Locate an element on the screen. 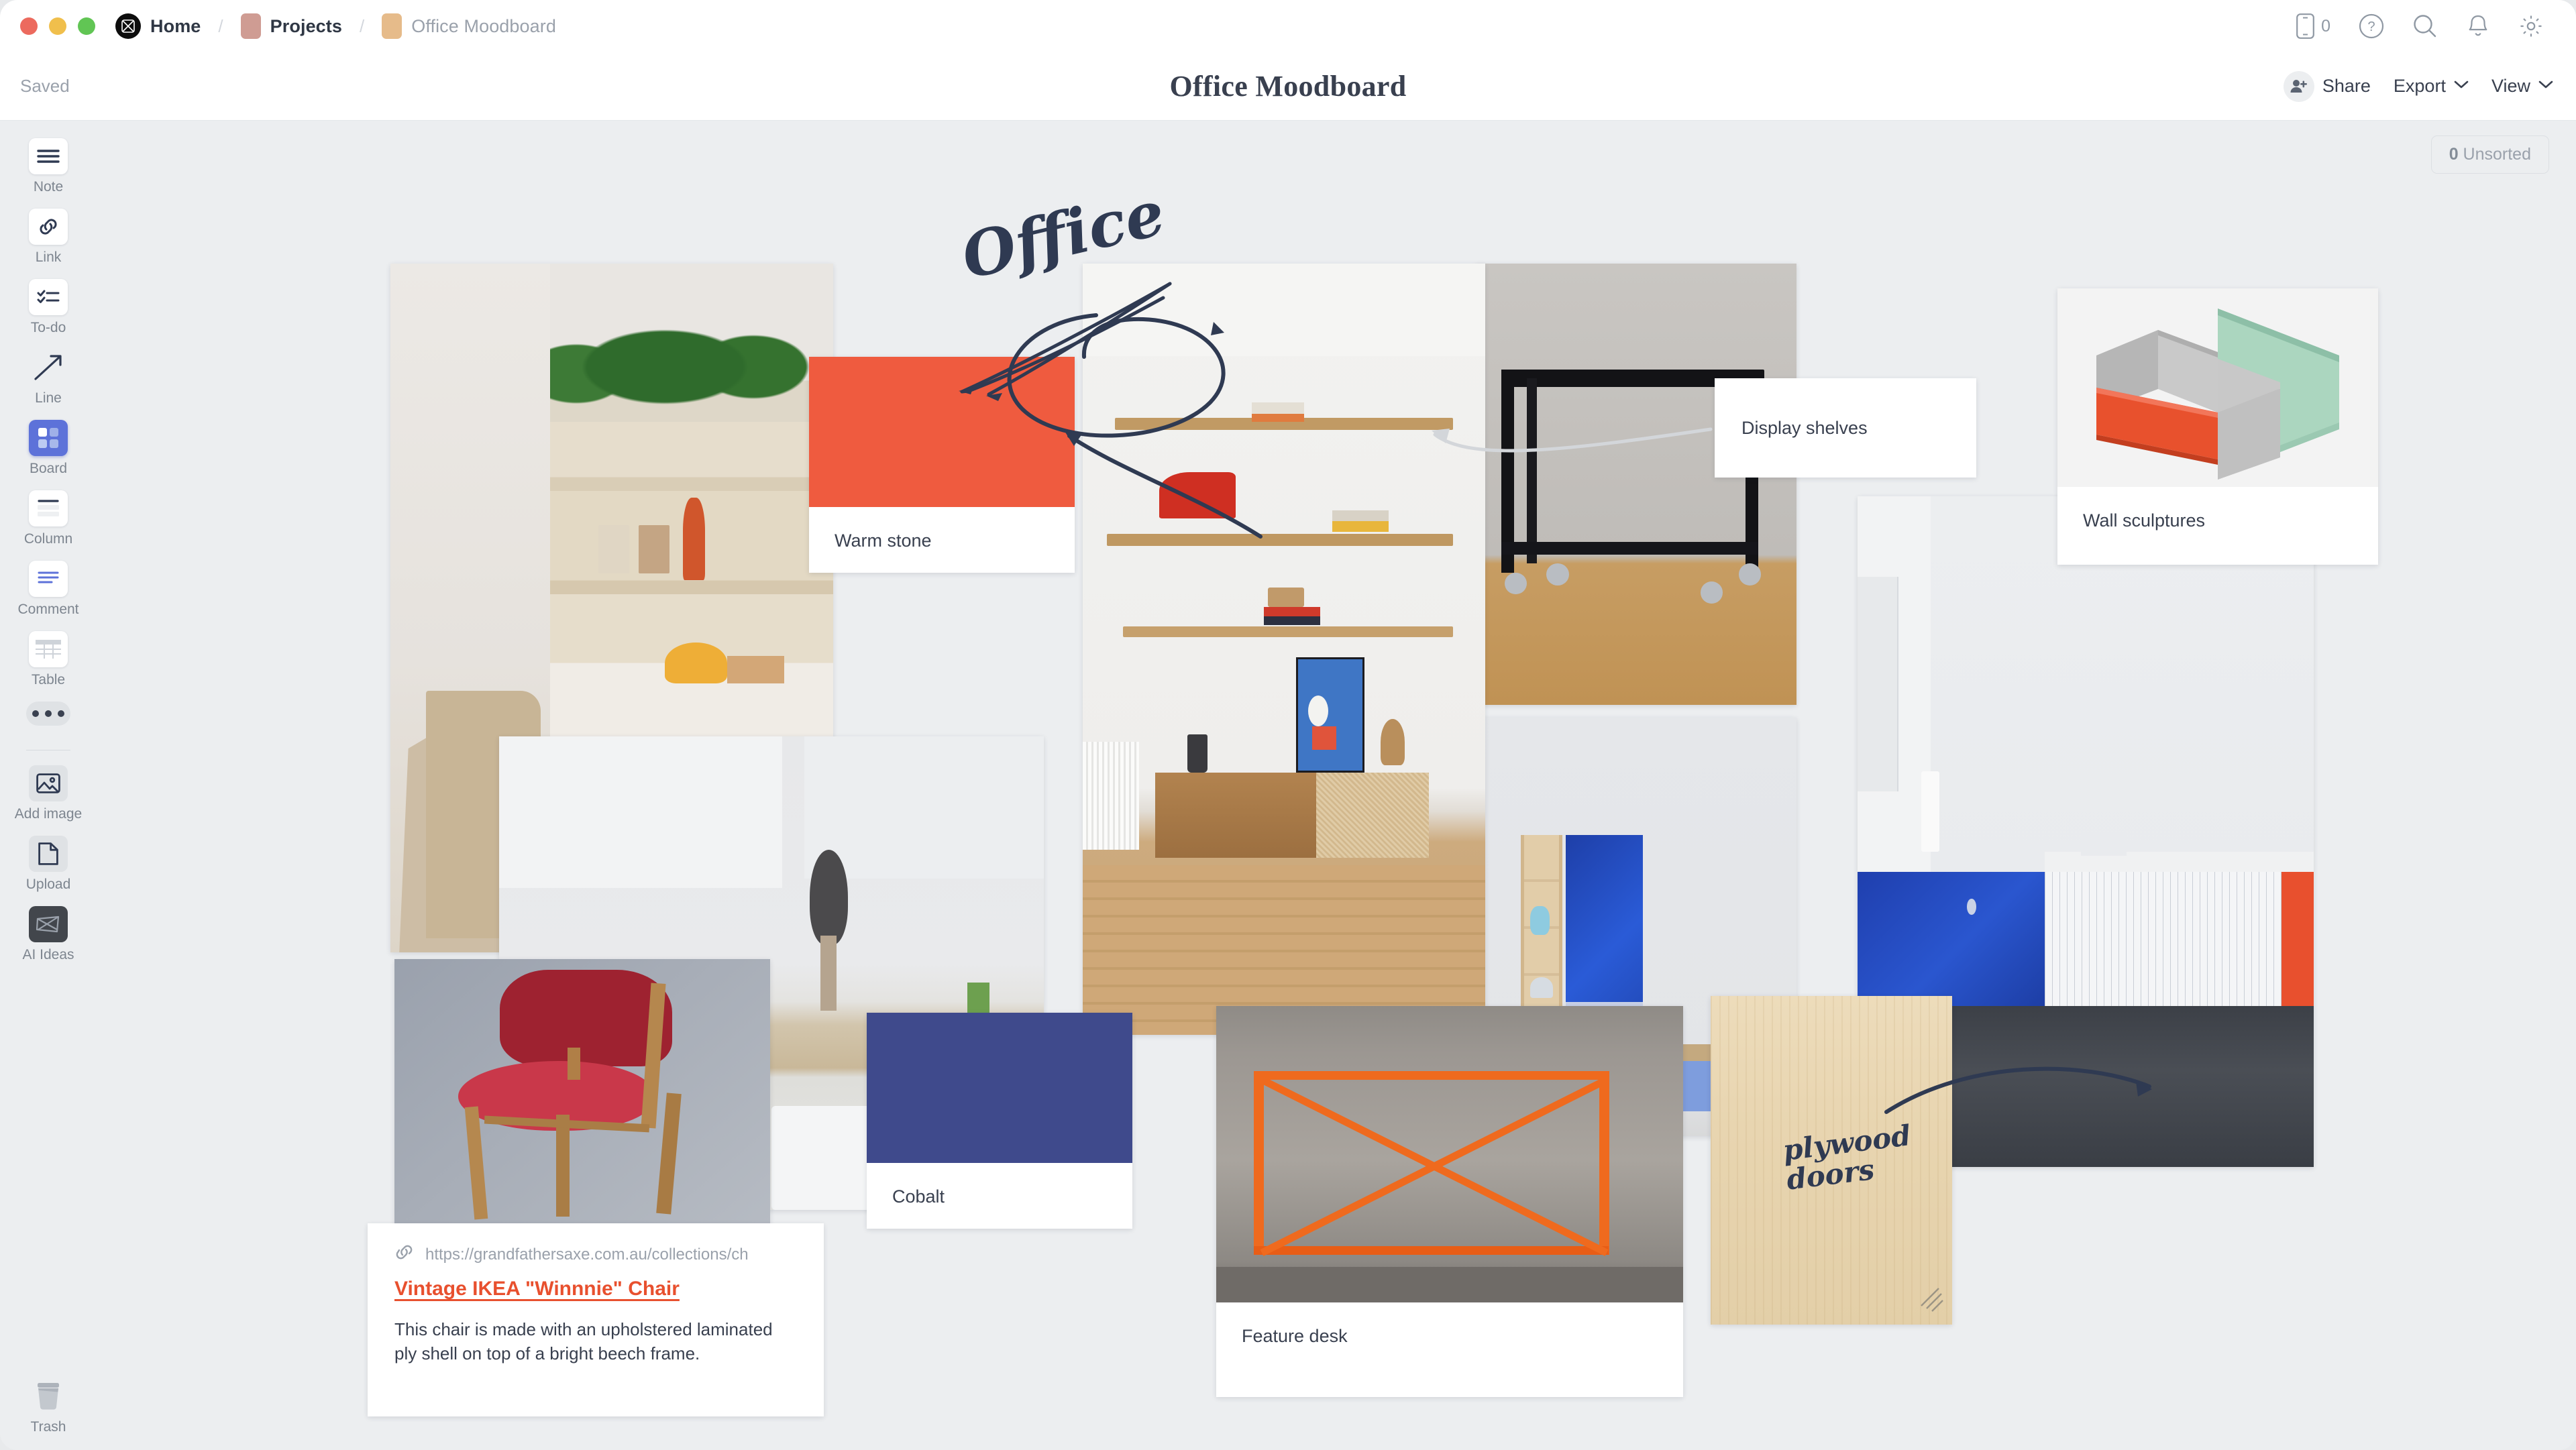 The image size is (2576, 1450). unsorted-label: Unsorted is located at coordinates (2497, 154).